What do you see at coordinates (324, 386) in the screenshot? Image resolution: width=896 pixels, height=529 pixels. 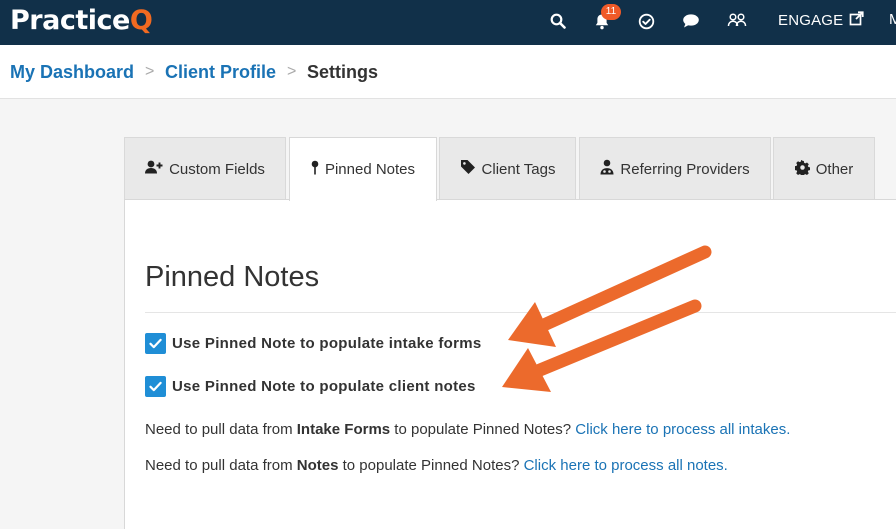 I see `client-notes-label: Use Pinned Note to populate client notes` at bounding box center [324, 386].